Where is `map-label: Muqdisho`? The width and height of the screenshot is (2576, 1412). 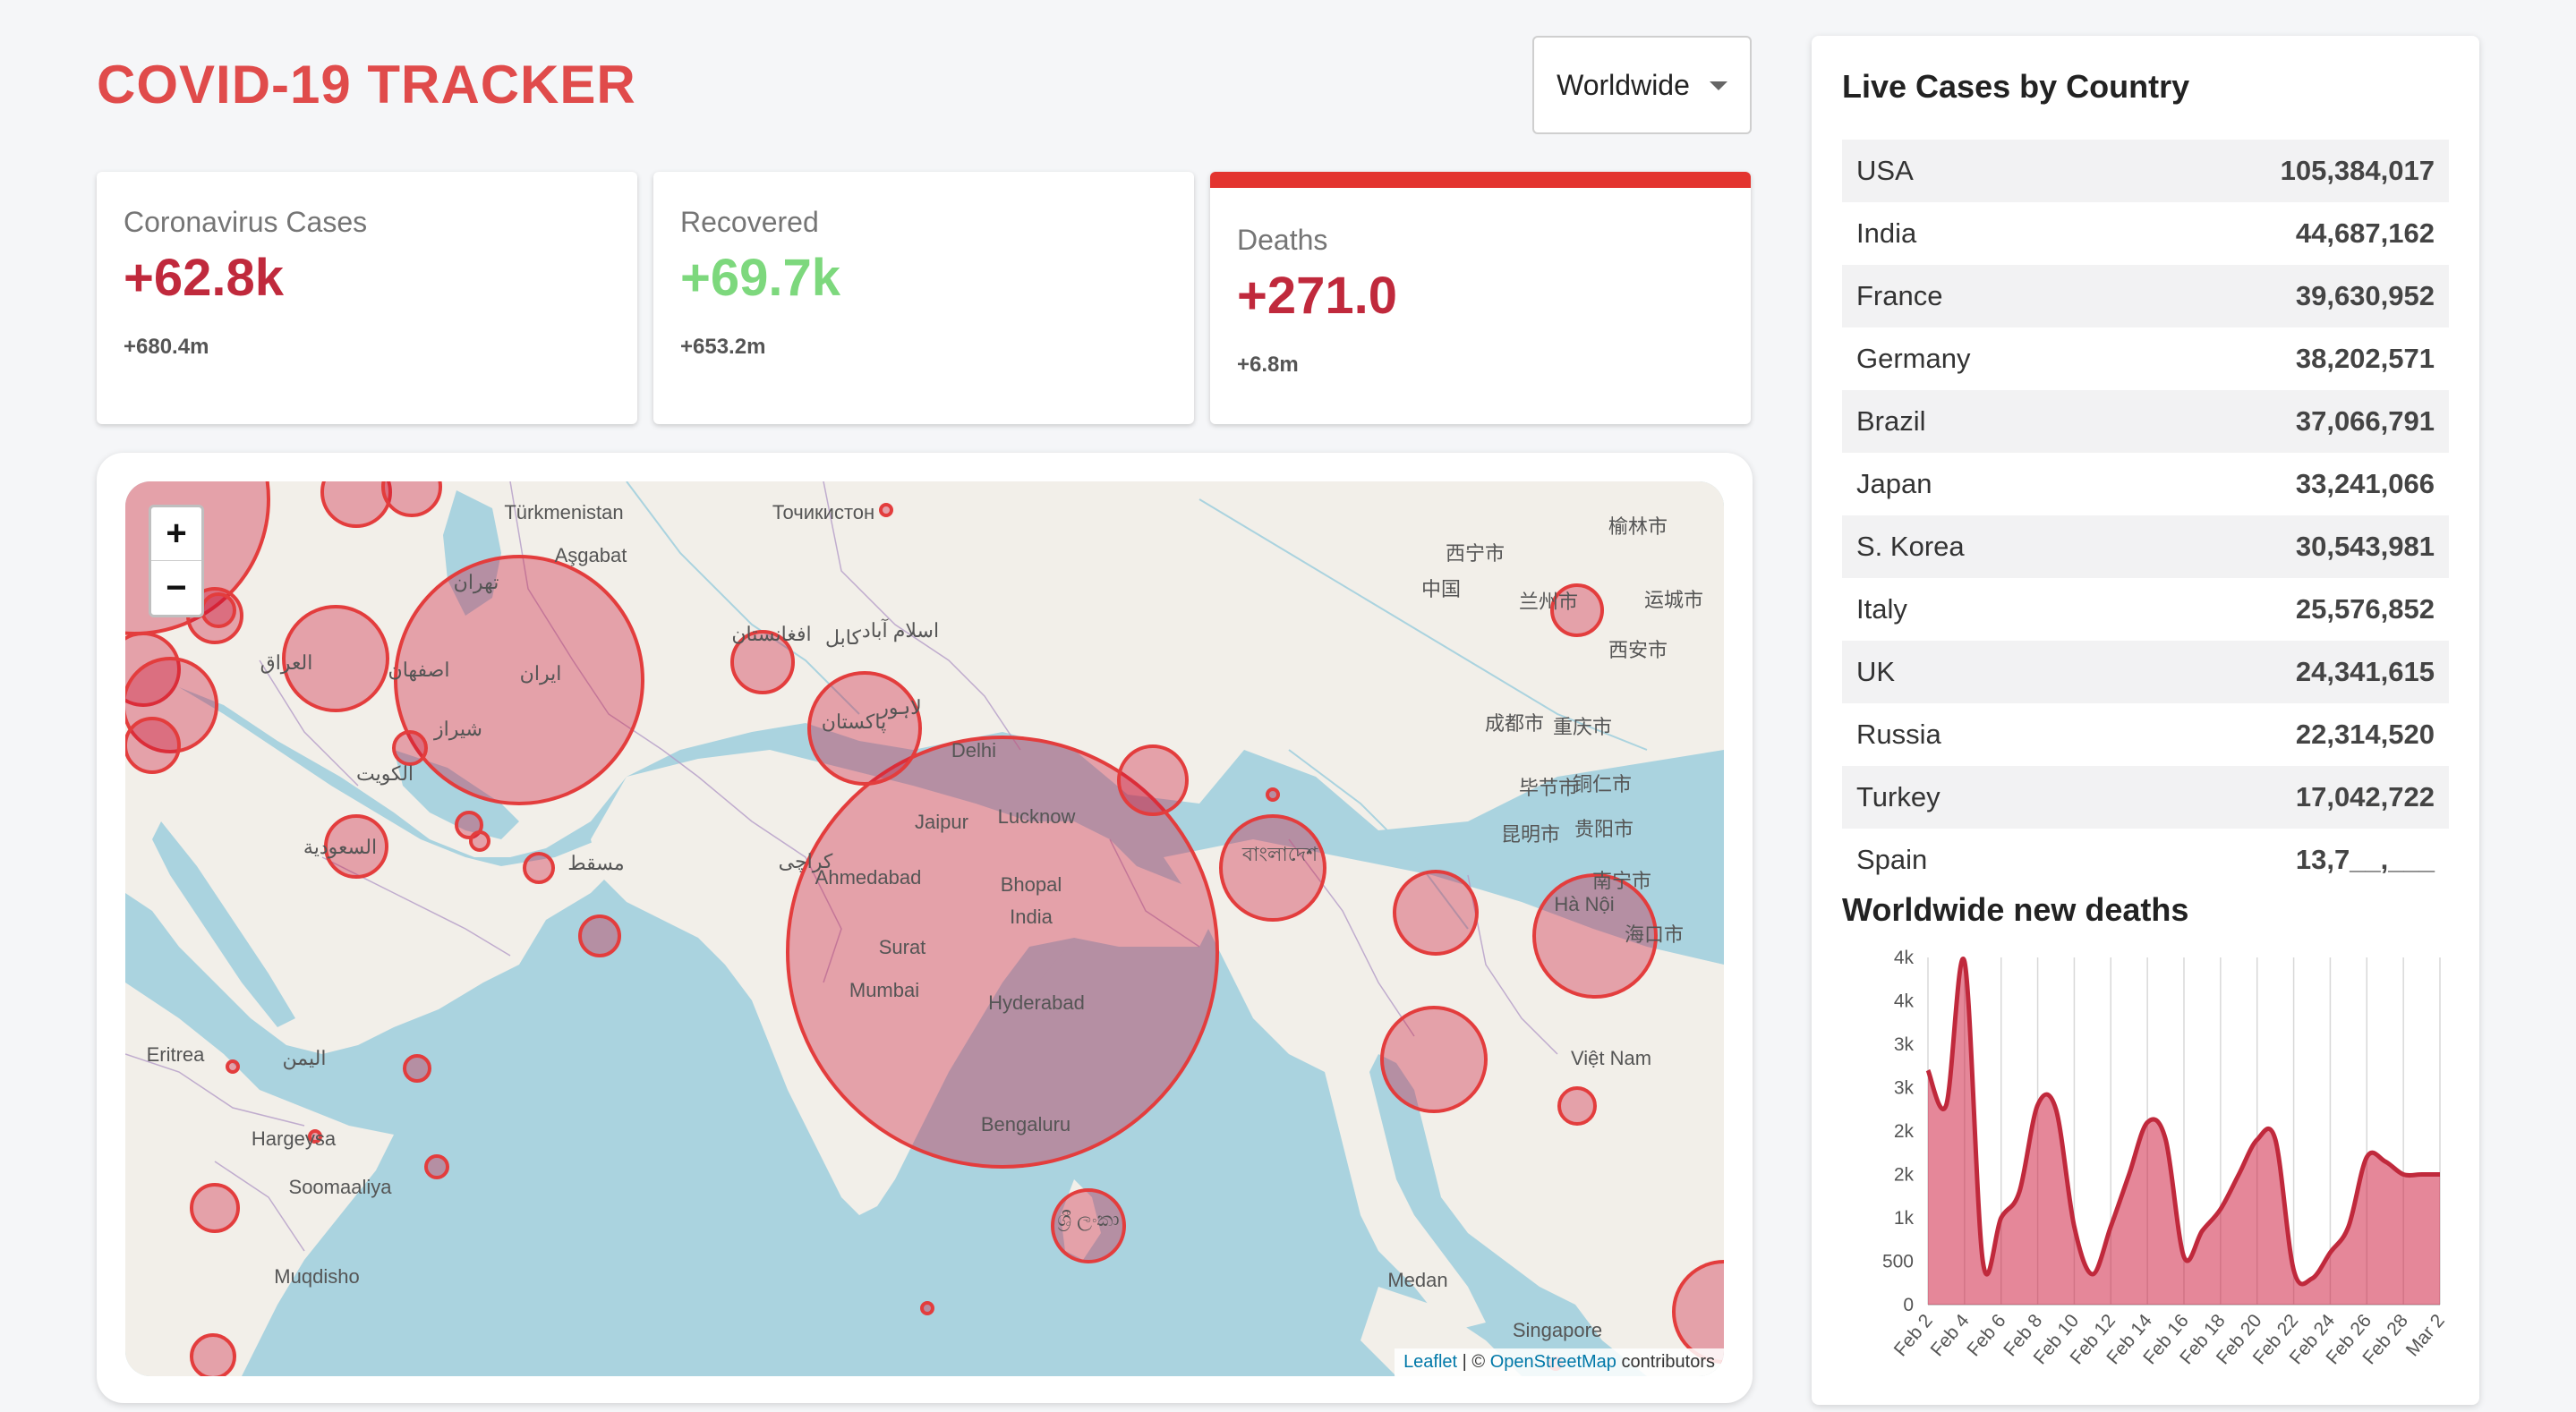
map-label: Muqdisho is located at coordinates (316, 1276).